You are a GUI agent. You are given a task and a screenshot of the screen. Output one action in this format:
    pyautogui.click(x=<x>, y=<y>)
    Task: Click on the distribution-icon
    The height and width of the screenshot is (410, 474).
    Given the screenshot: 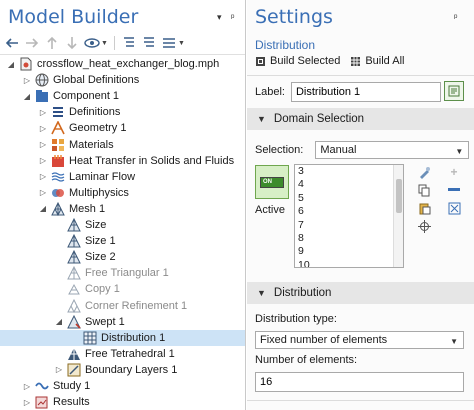 What is the action you would take?
    pyautogui.click(x=90, y=338)
    